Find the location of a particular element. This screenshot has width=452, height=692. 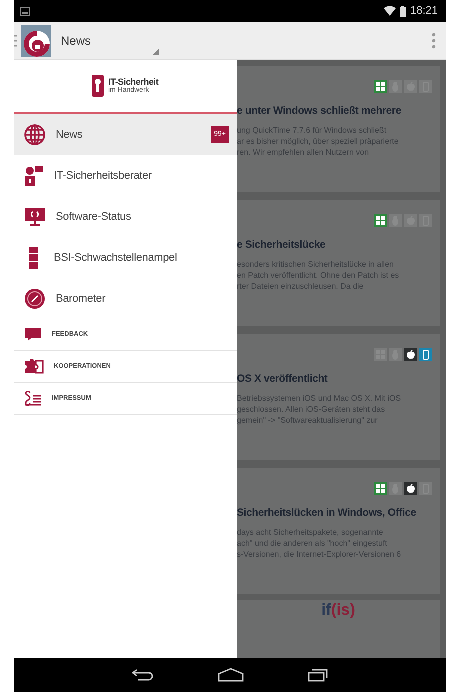

dropdown-corner-icon is located at coordinates (156, 52).